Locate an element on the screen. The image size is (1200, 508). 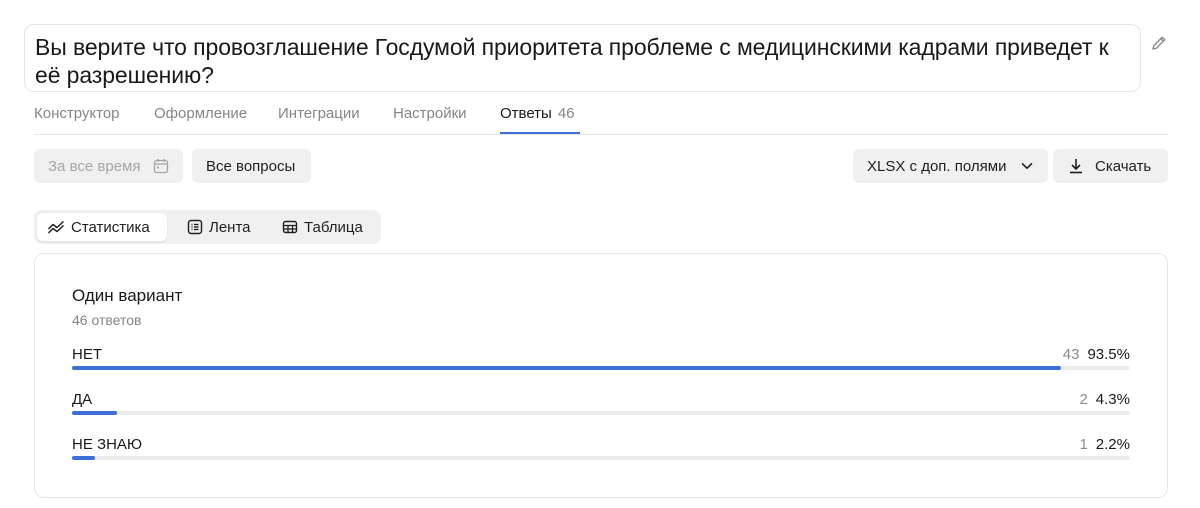
tab-integrations: Интеграции is located at coordinates (319, 113).